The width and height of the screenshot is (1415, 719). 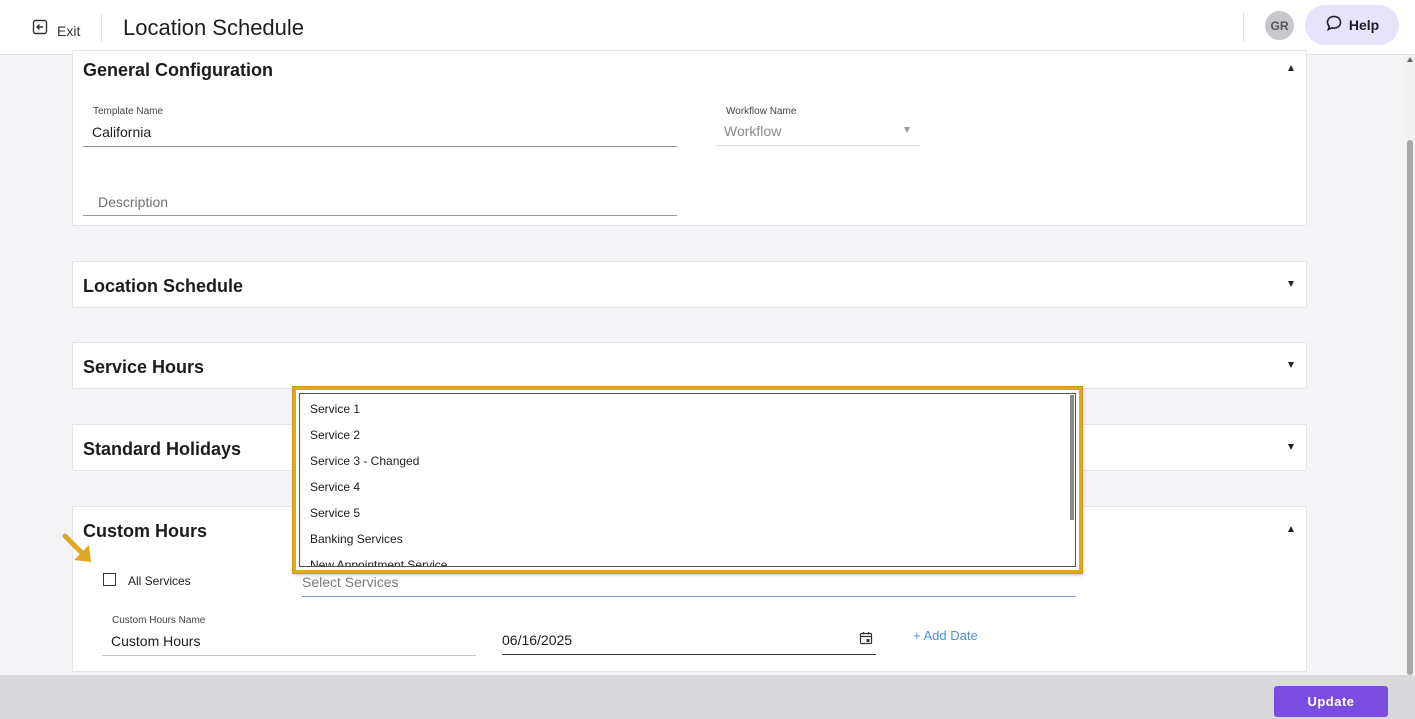 I want to click on description-input: Description, so click(x=133, y=202).